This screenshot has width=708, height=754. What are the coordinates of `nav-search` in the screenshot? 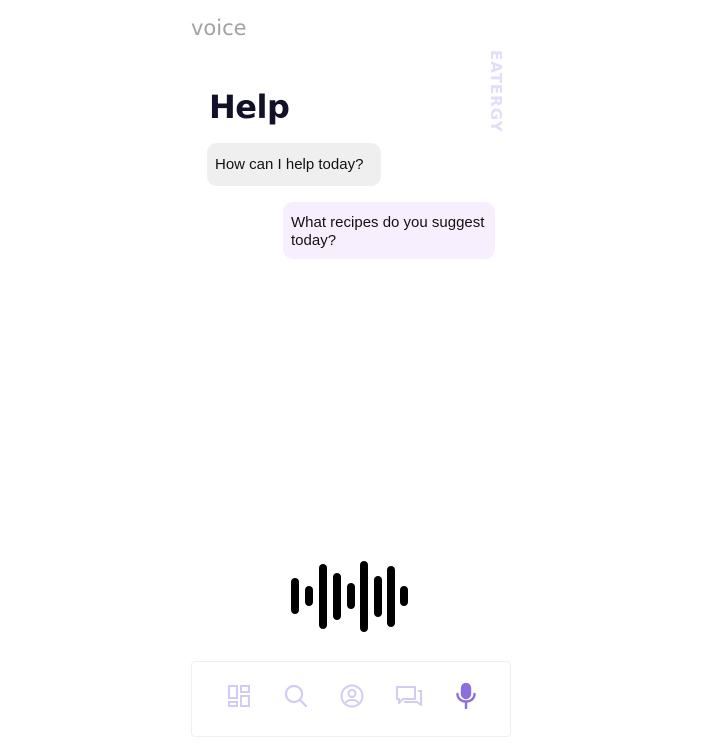 It's located at (296, 696).